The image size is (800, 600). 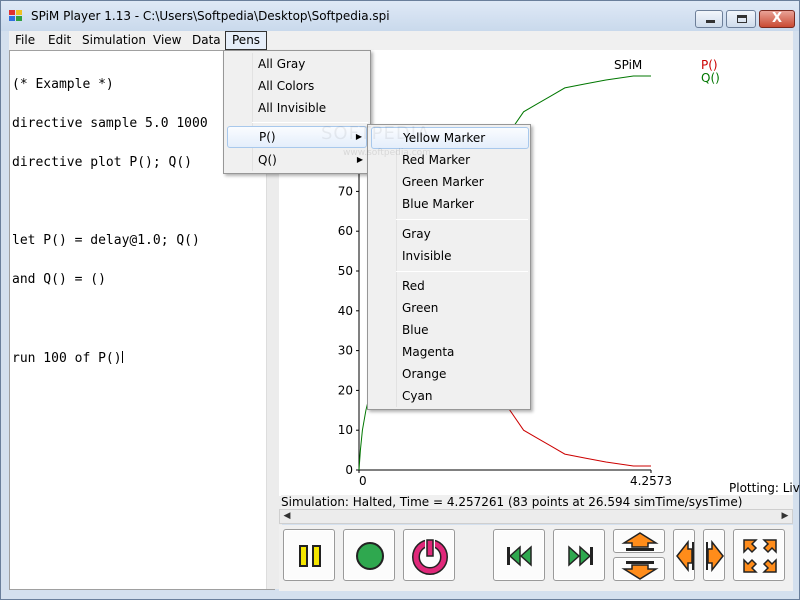 I want to click on y-tick-label: 70, so click(x=345, y=191).